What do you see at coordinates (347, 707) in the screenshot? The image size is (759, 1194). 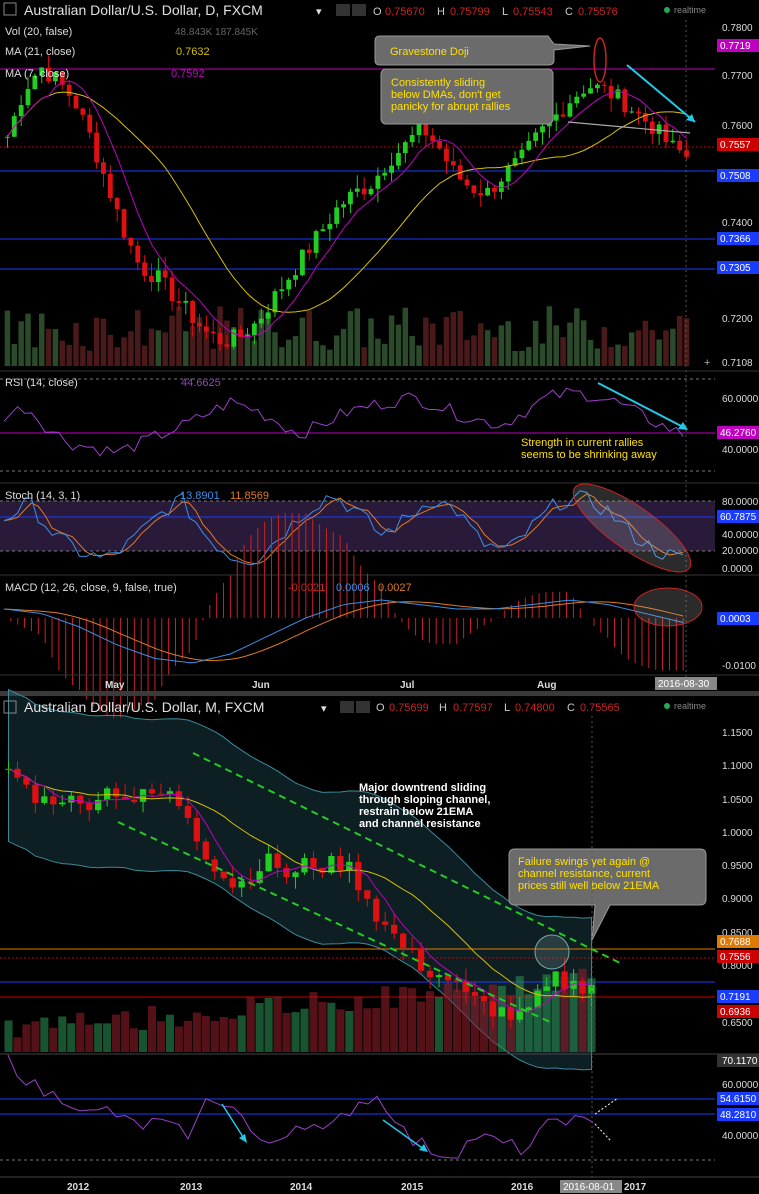 I see `eye-icon-monthly` at bounding box center [347, 707].